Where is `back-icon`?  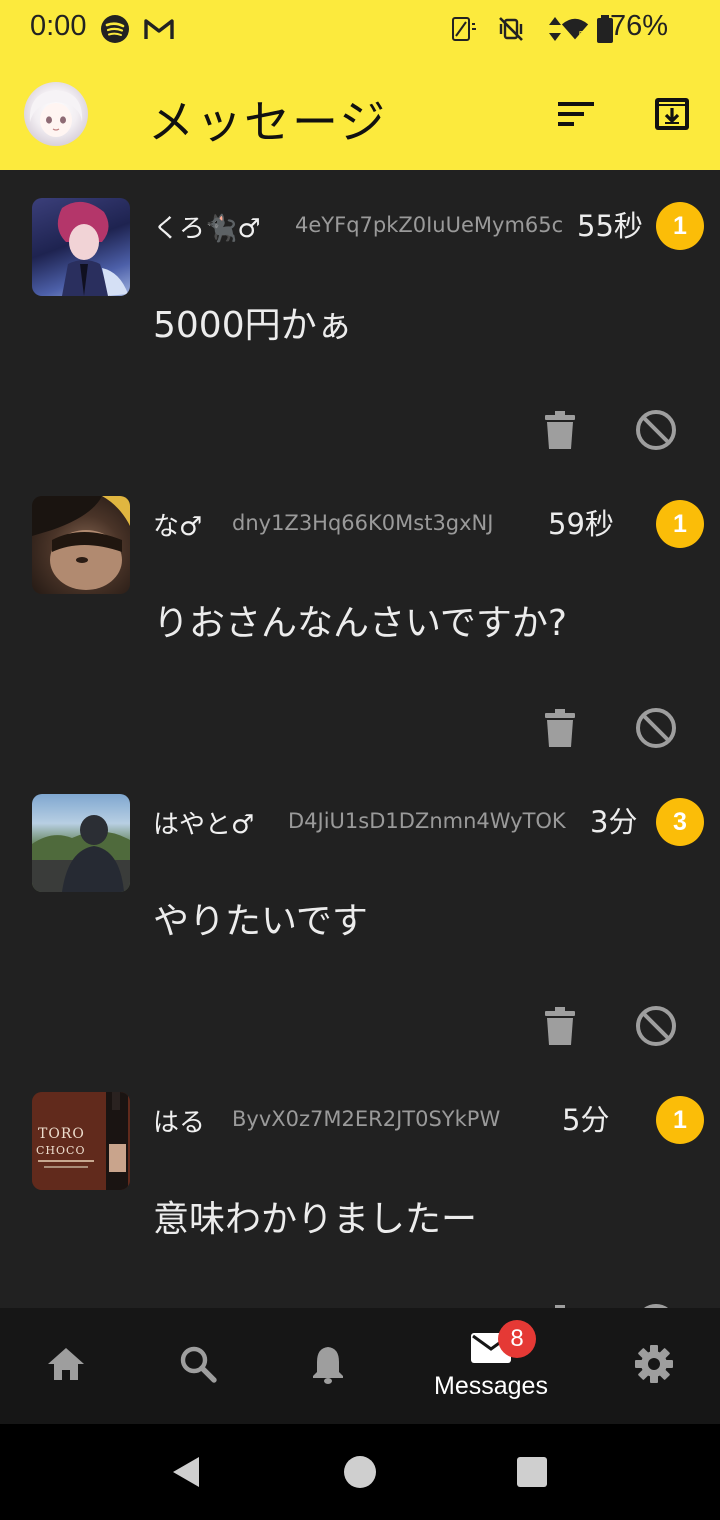
back-icon is located at coordinates (186, 1472).